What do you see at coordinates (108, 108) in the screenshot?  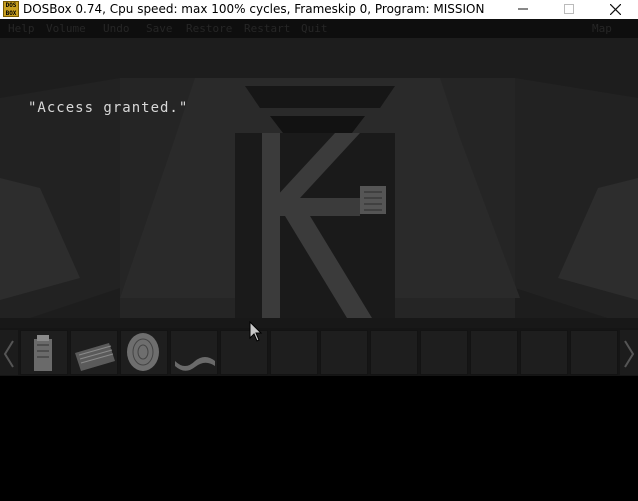 I see `dialogue-text: "Access granted."` at bounding box center [108, 108].